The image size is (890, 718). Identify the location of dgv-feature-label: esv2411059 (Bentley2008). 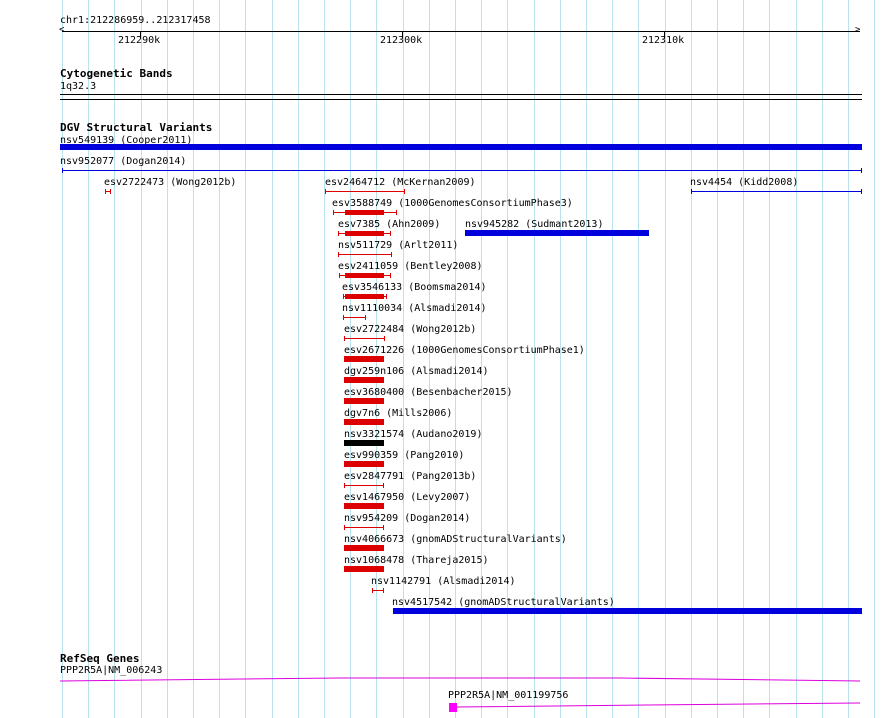
(410, 266).